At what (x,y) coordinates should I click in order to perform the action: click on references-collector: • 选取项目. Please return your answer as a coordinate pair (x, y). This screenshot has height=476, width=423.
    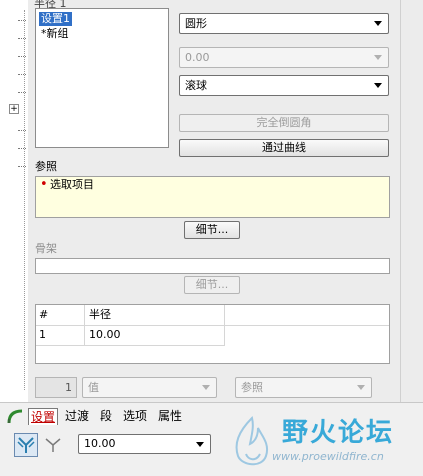
    Looking at the image, I should click on (212, 197).